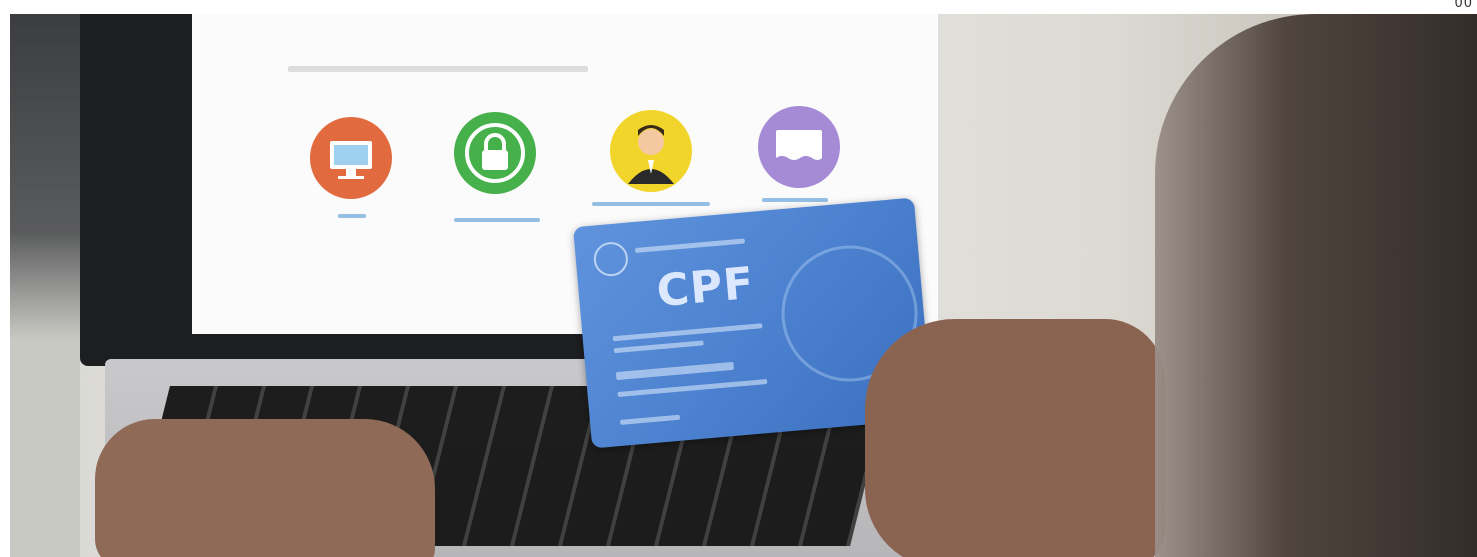 Image resolution: width=1477 pixels, height=557 pixels. Describe the element at coordinates (1015, 438) in the screenshot. I see `right-hand` at that location.